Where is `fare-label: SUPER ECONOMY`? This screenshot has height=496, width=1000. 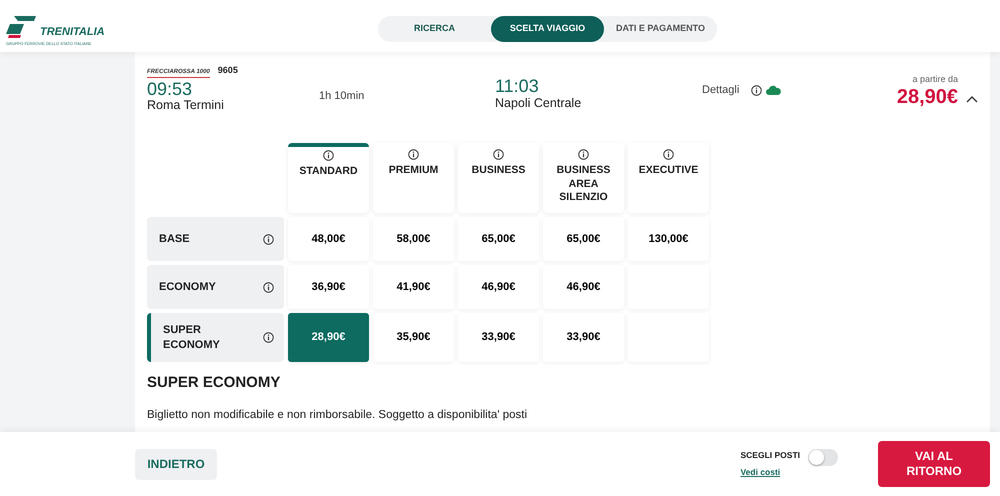 fare-label: SUPER ECONOMY is located at coordinates (192, 337).